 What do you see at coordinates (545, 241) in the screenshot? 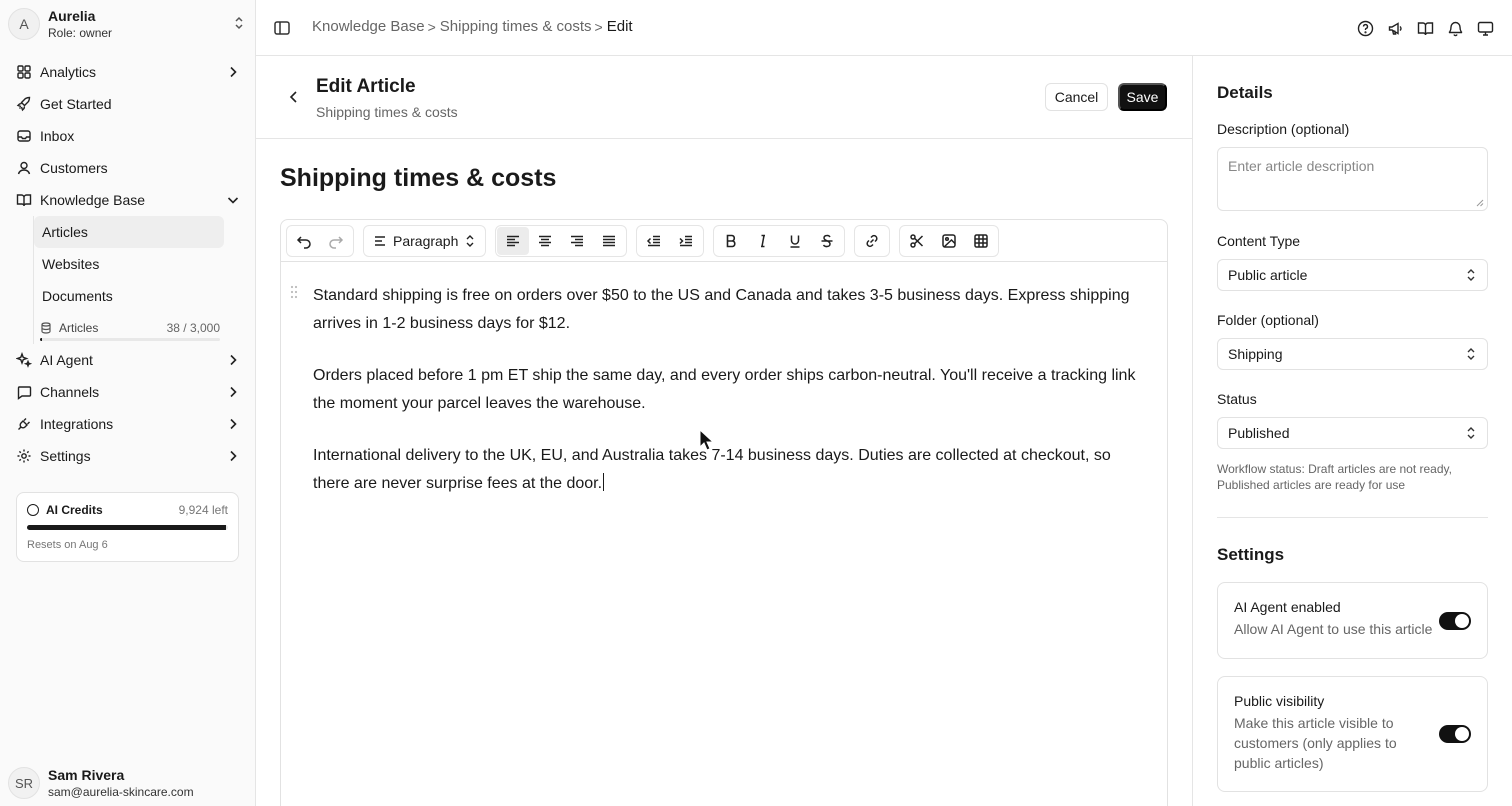
I see `align-center-icon` at bounding box center [545, 241].